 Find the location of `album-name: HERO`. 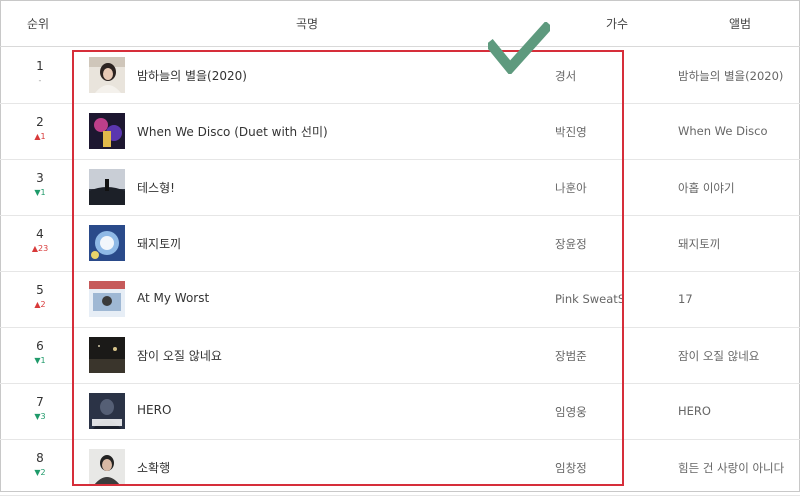

album-name: HERO is located at coordinates (694, 411).